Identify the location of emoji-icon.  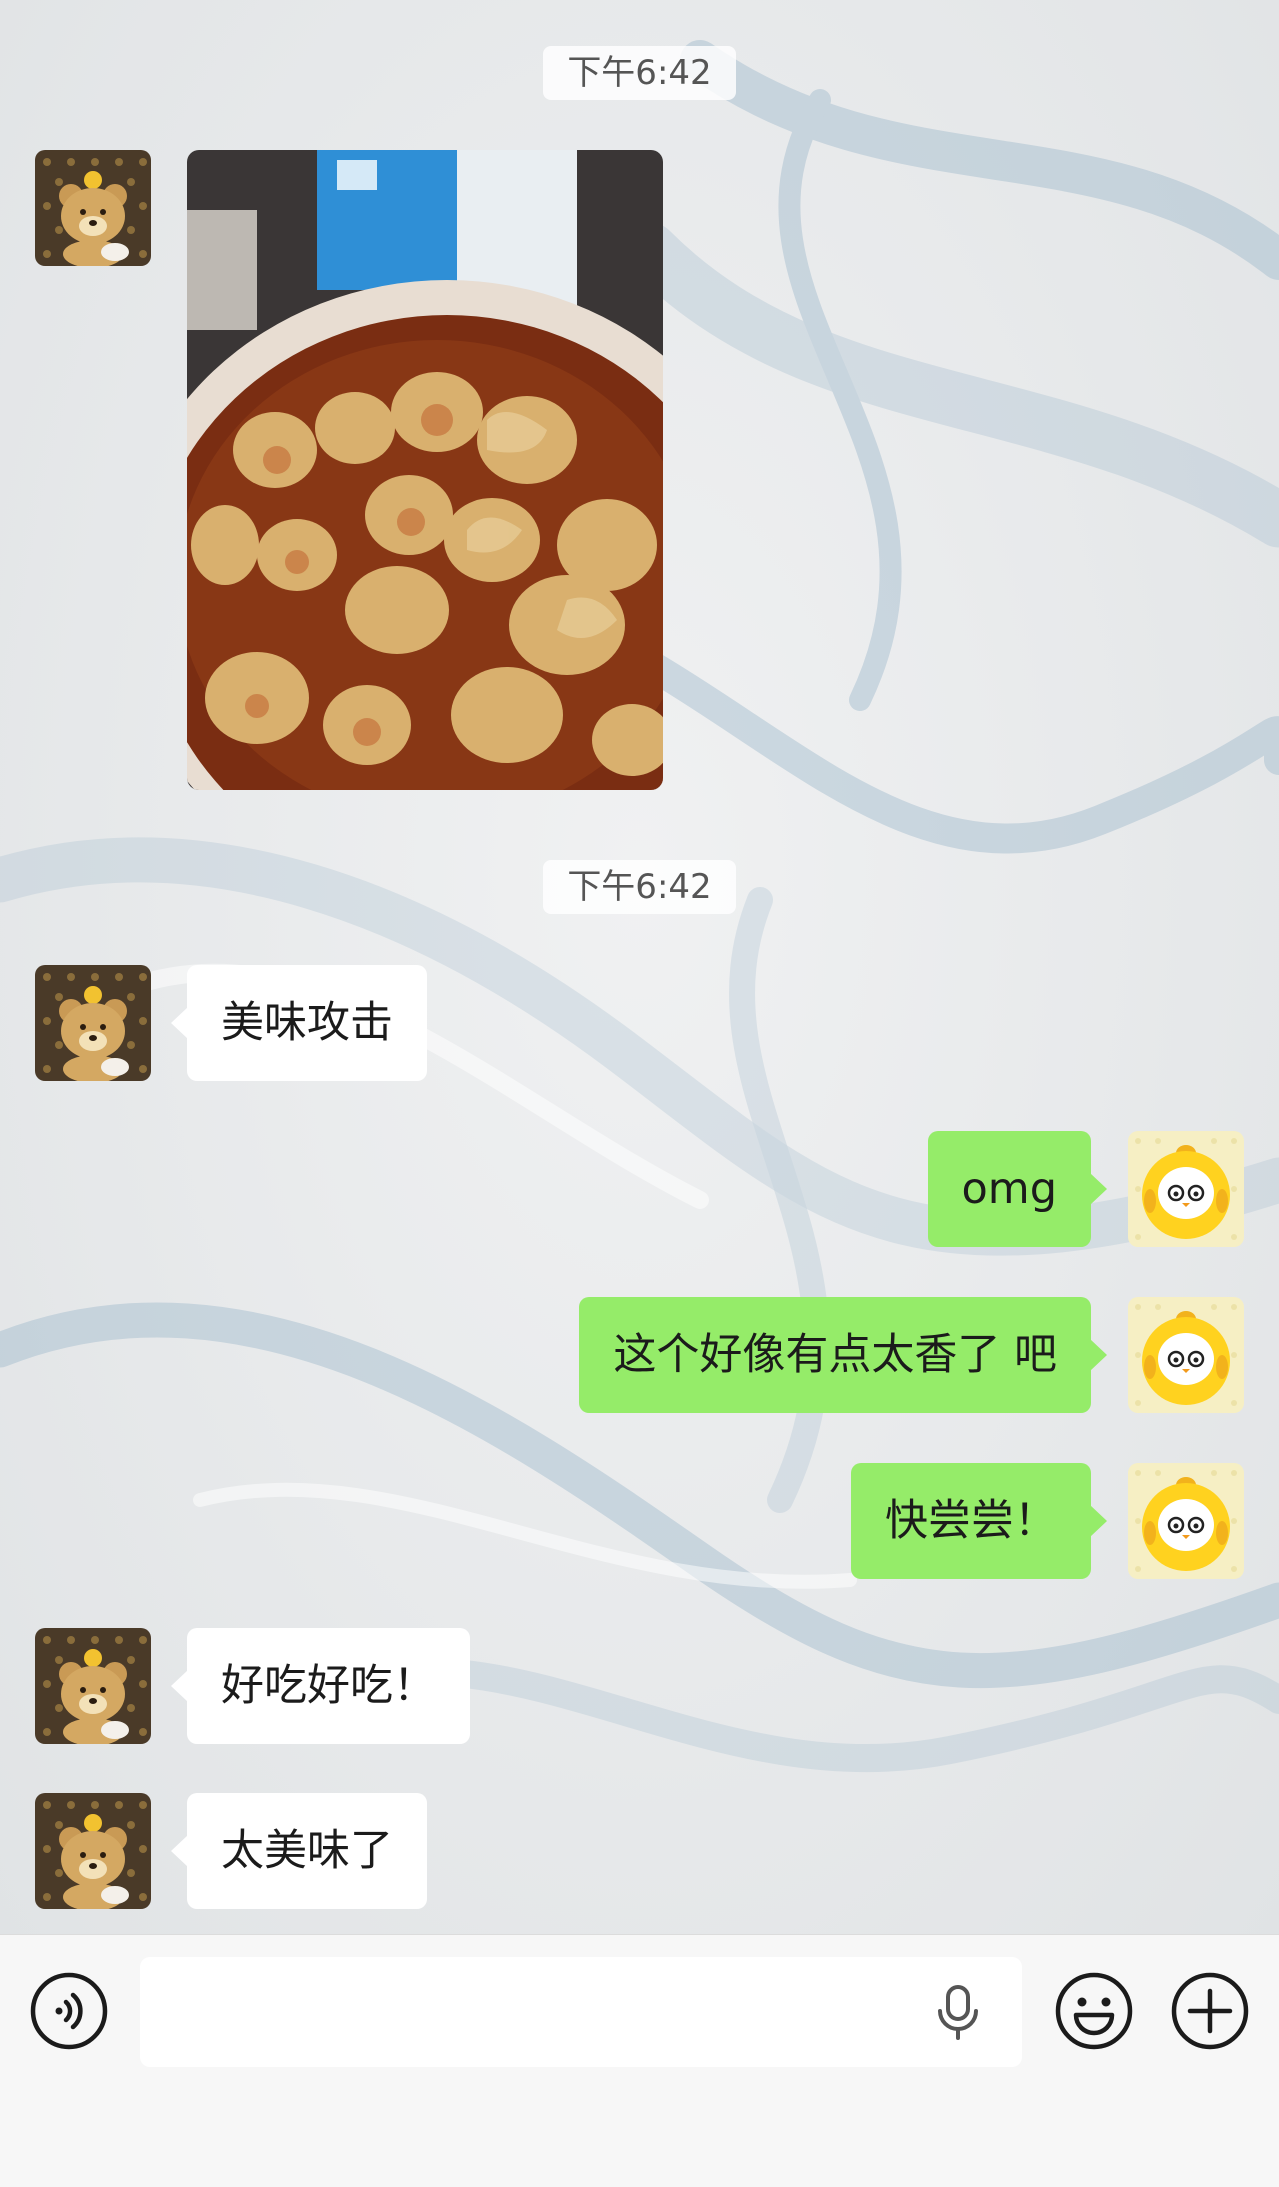
(1094, 2011).